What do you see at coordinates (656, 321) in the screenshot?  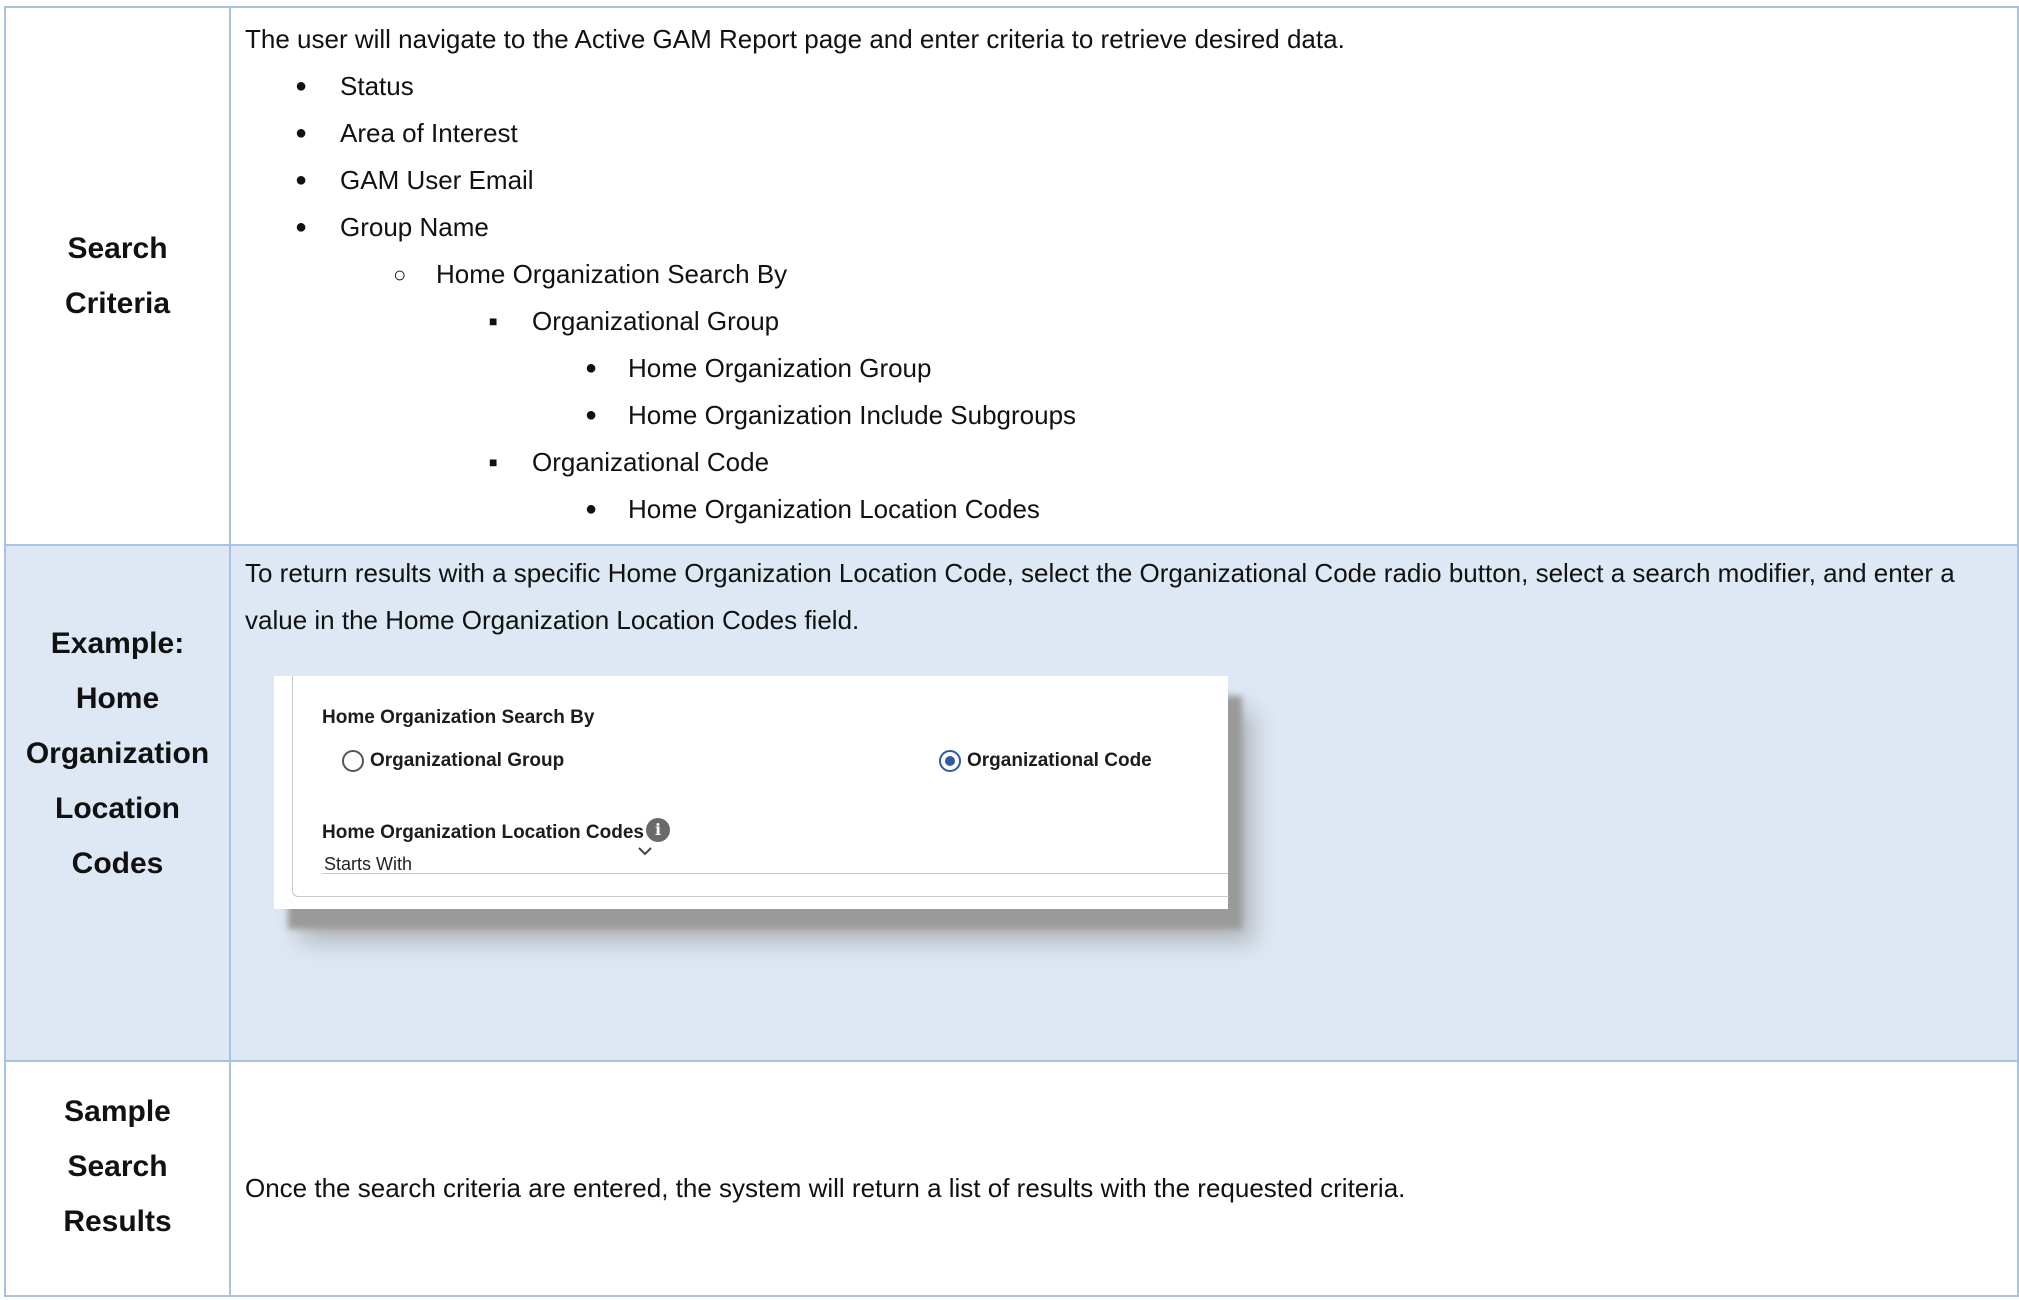 I see `list-item-text: Organizational Group` at bounding box center [656, 321].